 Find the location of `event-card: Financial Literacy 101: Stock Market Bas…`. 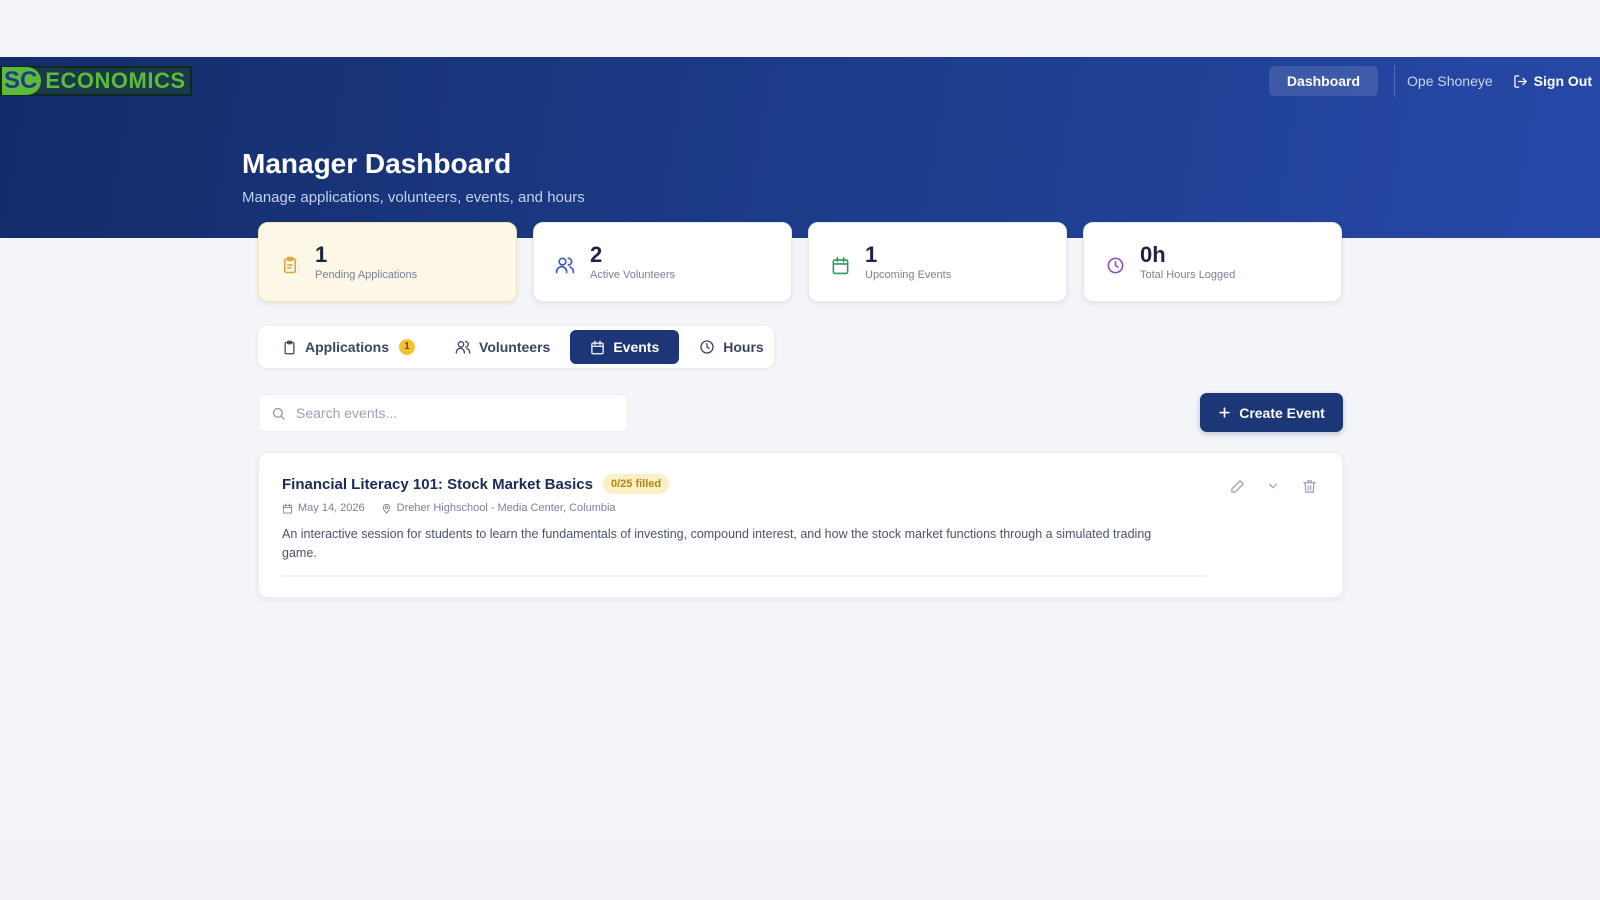

event-card: Financial Literacy 101: Stock Market Bas… is located at coordinates (800, 525).